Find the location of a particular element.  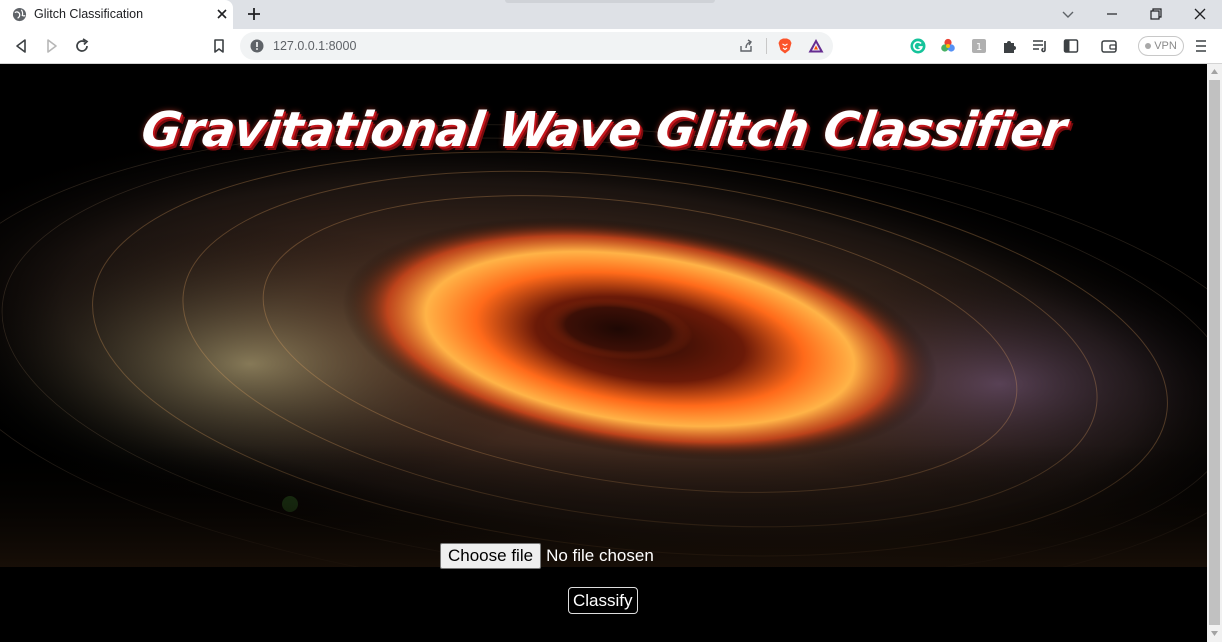

tab-glitch-classification: Glitch Classification is located at coordinates (116, 14).